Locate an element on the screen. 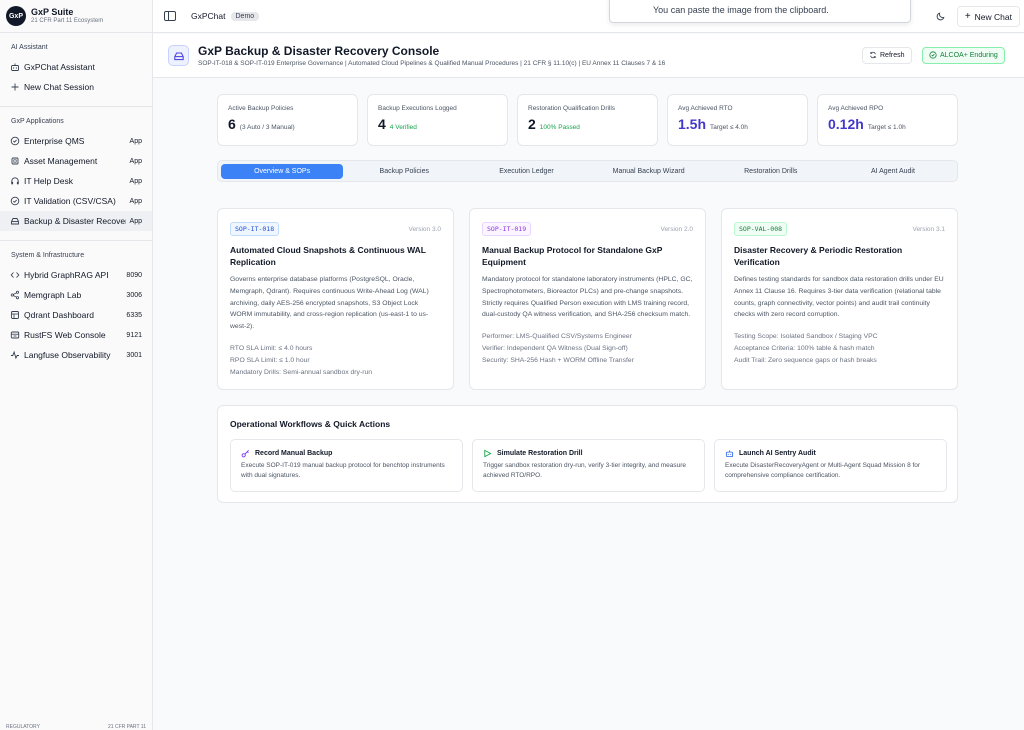  sidebar-item-new-chat: New Chat Session is located at coordinates (76, 87).